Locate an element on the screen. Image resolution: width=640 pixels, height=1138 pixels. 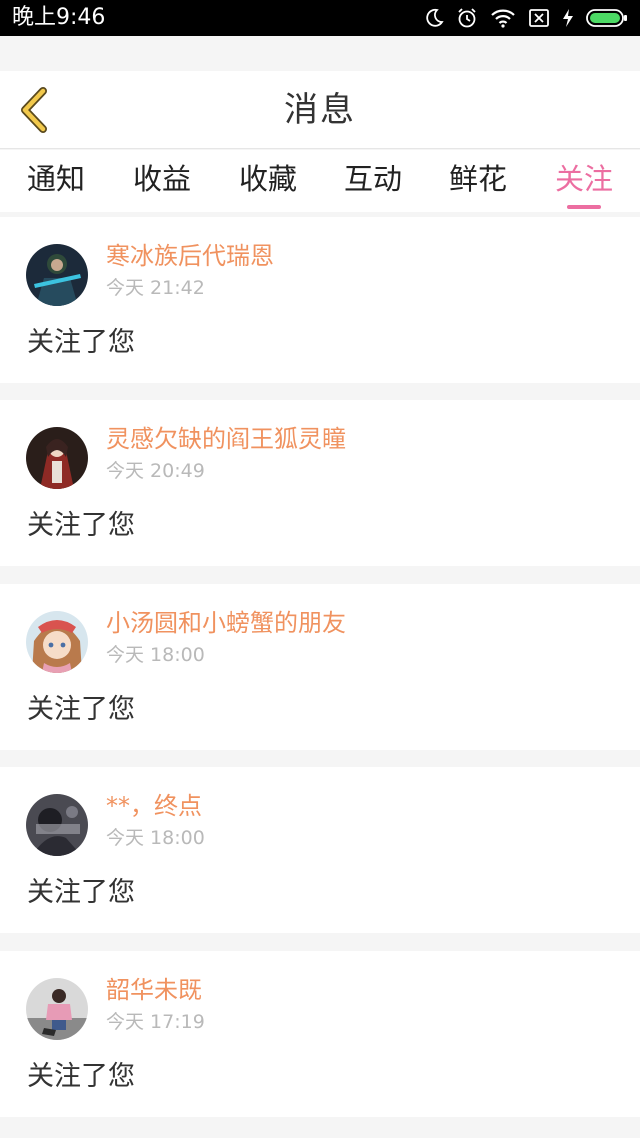
tab-following: 关注 is located at coordinates (584, 179).